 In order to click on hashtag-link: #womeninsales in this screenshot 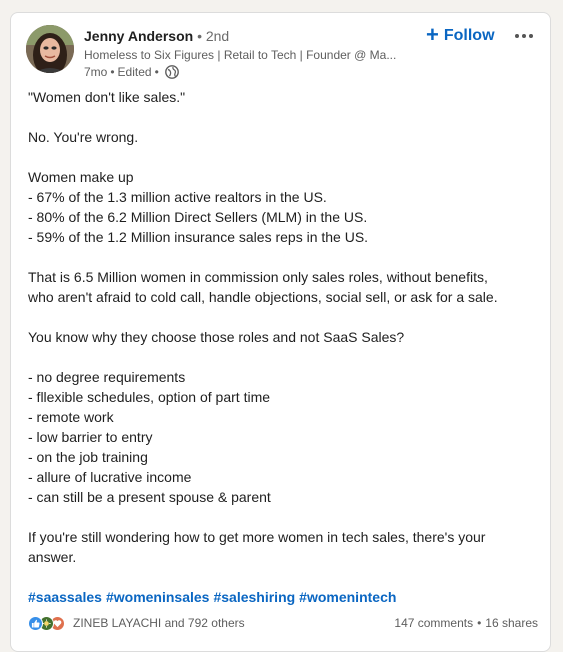, I will do `click(158, 597)`.